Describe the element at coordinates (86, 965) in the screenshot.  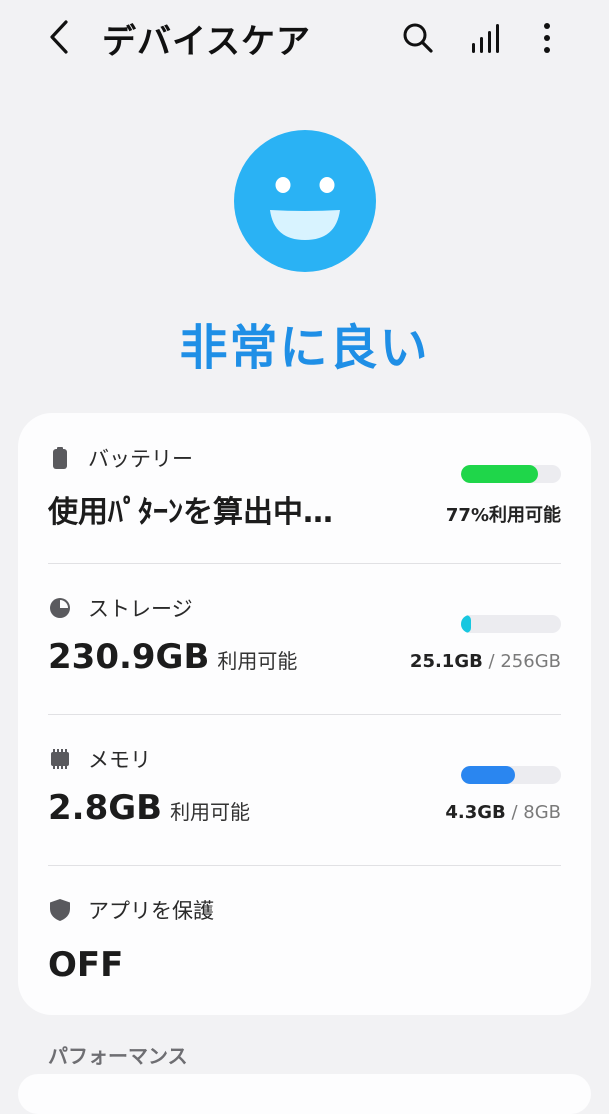
I see `app-protection-value: OFF` at that location.